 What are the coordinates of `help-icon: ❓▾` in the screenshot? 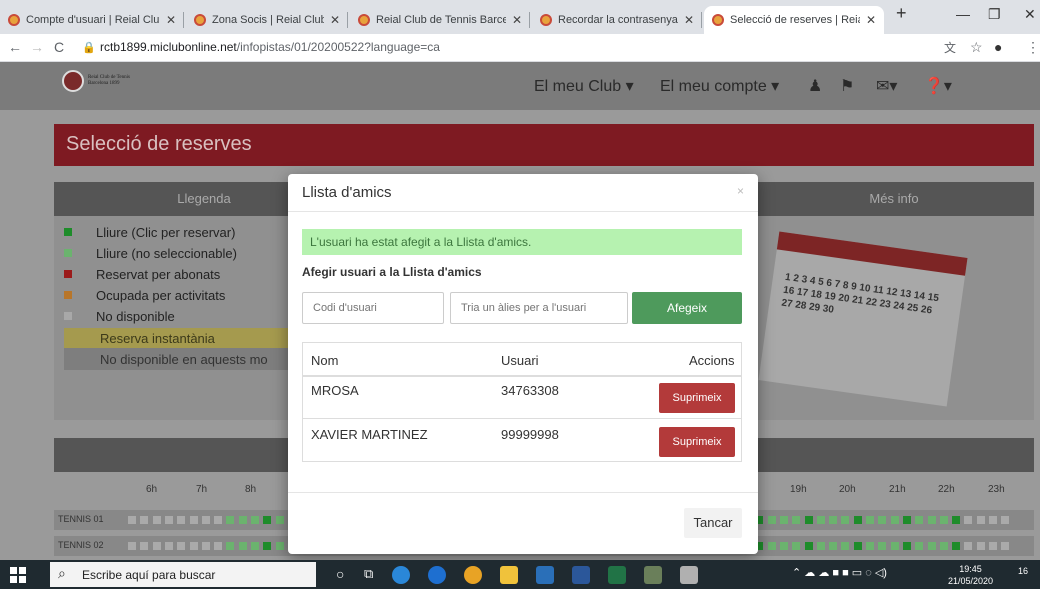 It's located at (938, 86).